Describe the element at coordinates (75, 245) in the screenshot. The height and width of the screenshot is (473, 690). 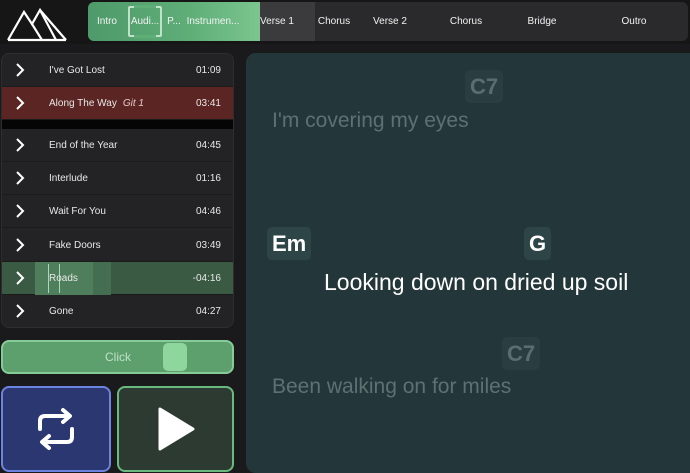
I see `song-title: Fake Doors` at that location.